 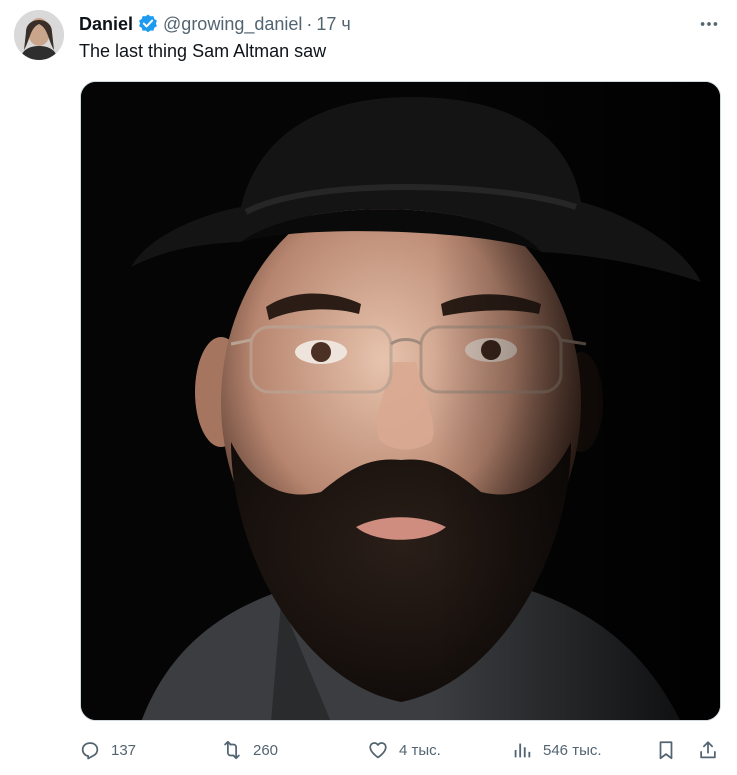 What do you see at coordinates (249, 750) in the screenshot?
I see `repost-button: 260` at bounding box center [249, 750].